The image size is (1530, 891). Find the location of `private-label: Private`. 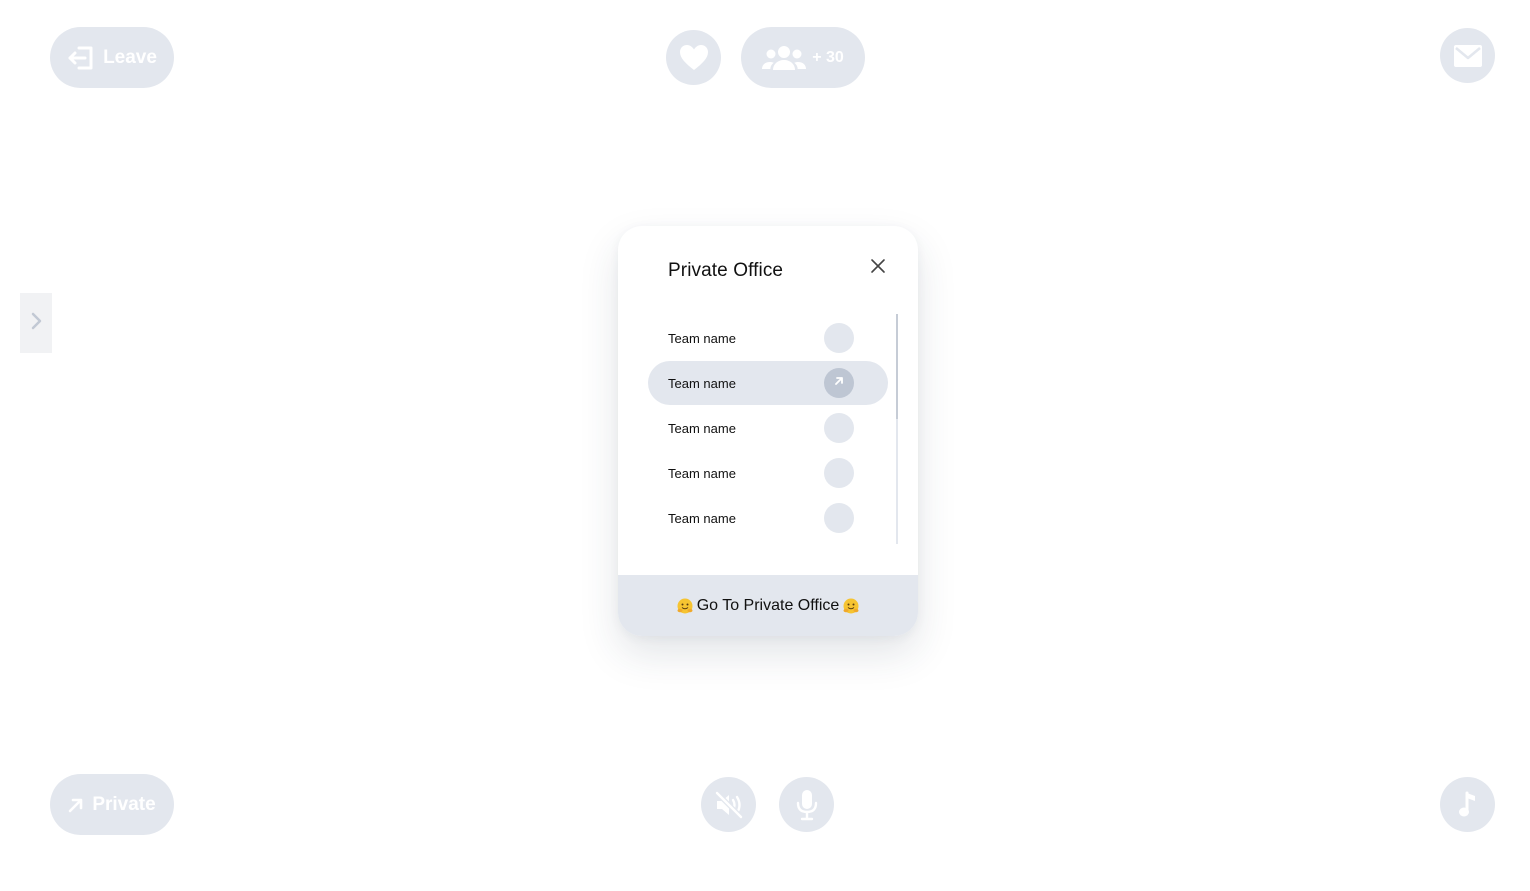

private-label: Private is located at coordinates (124, 804).